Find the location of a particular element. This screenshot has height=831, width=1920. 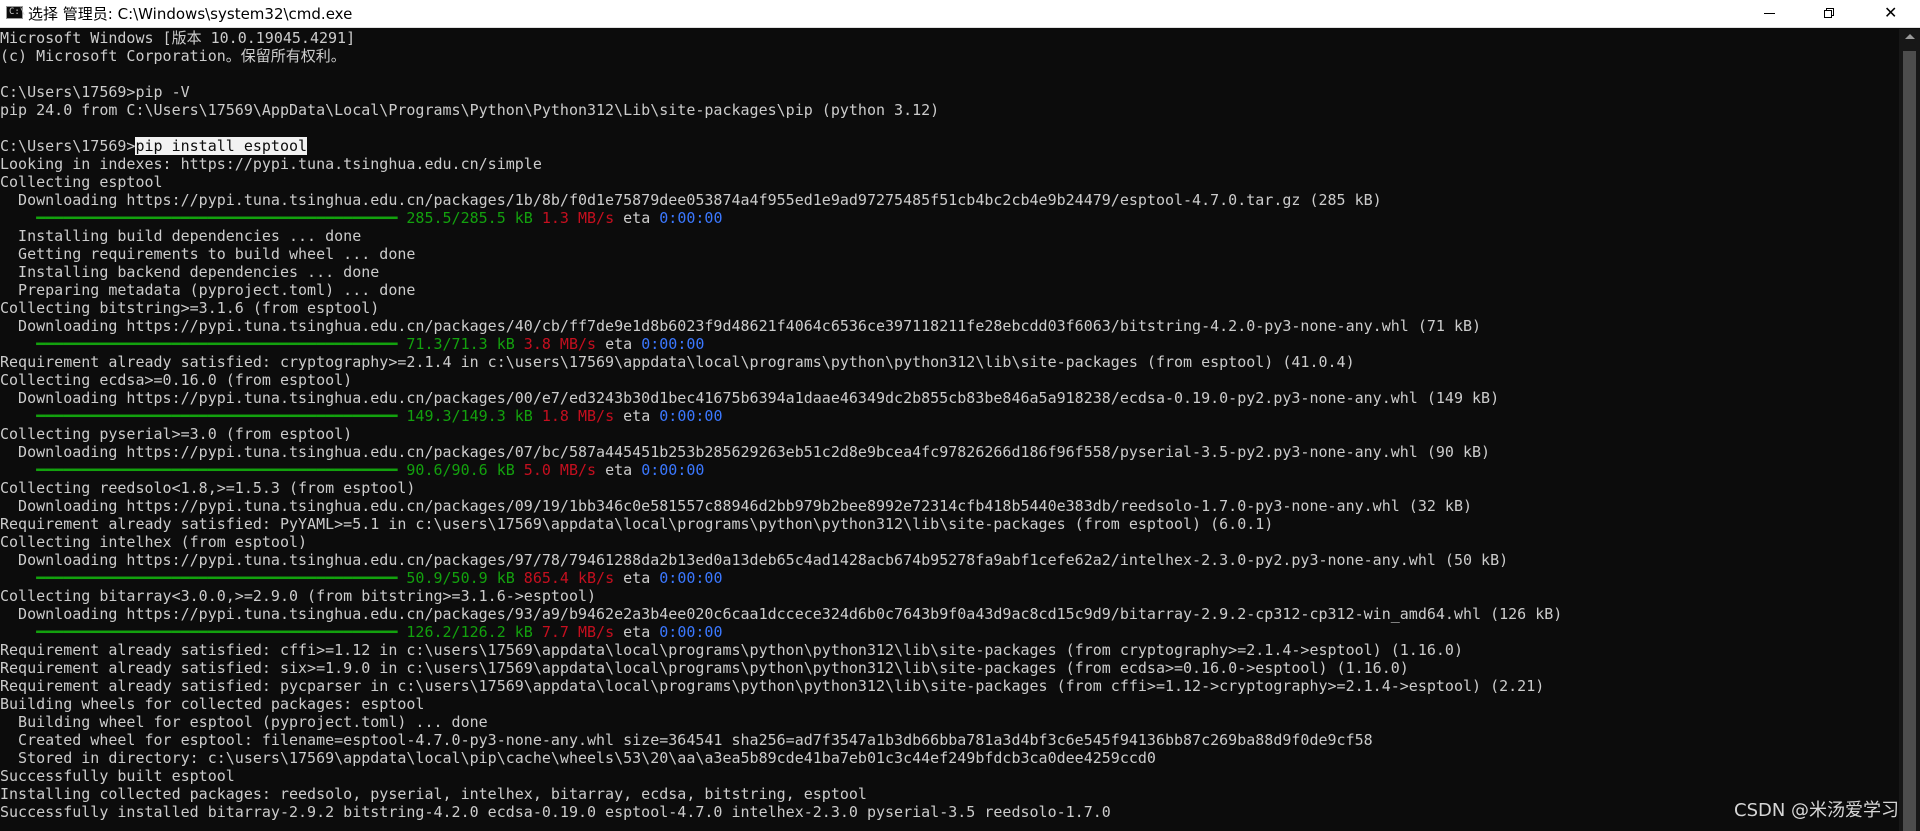

progress-size: 71.3/71.3 kB is located at coordinates (460, 344).